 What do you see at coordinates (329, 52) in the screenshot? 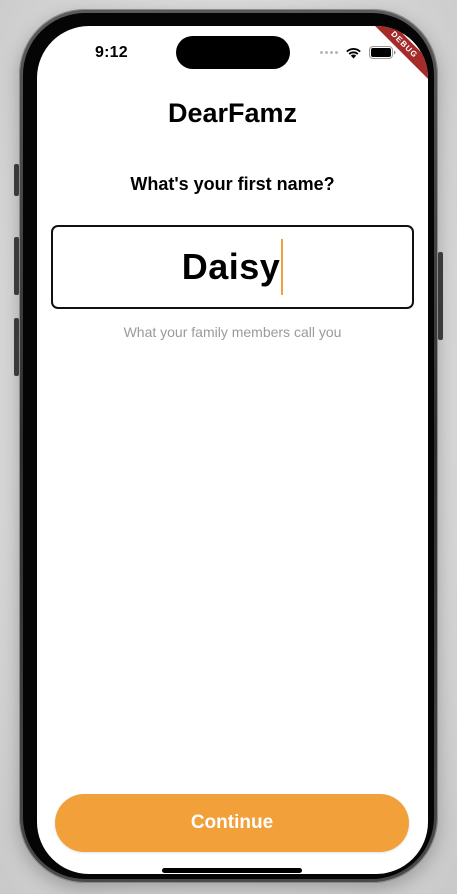
I see `cellular-signal-icon` at bounding box center [329, 52].